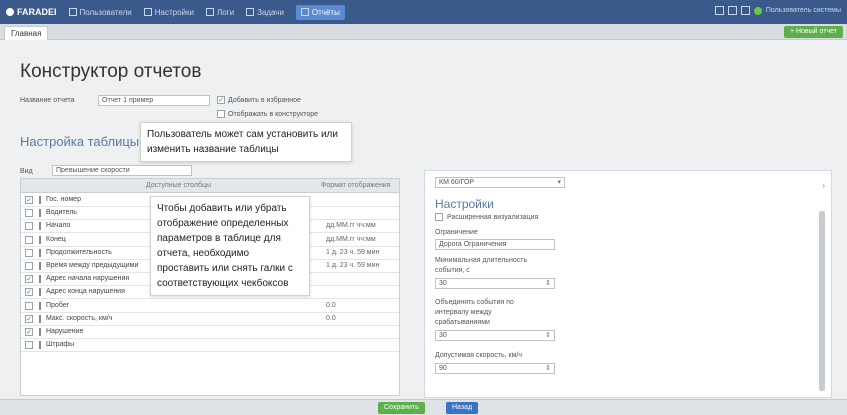  I want to click on view-select: Превышение скорости, so click(122, 170).